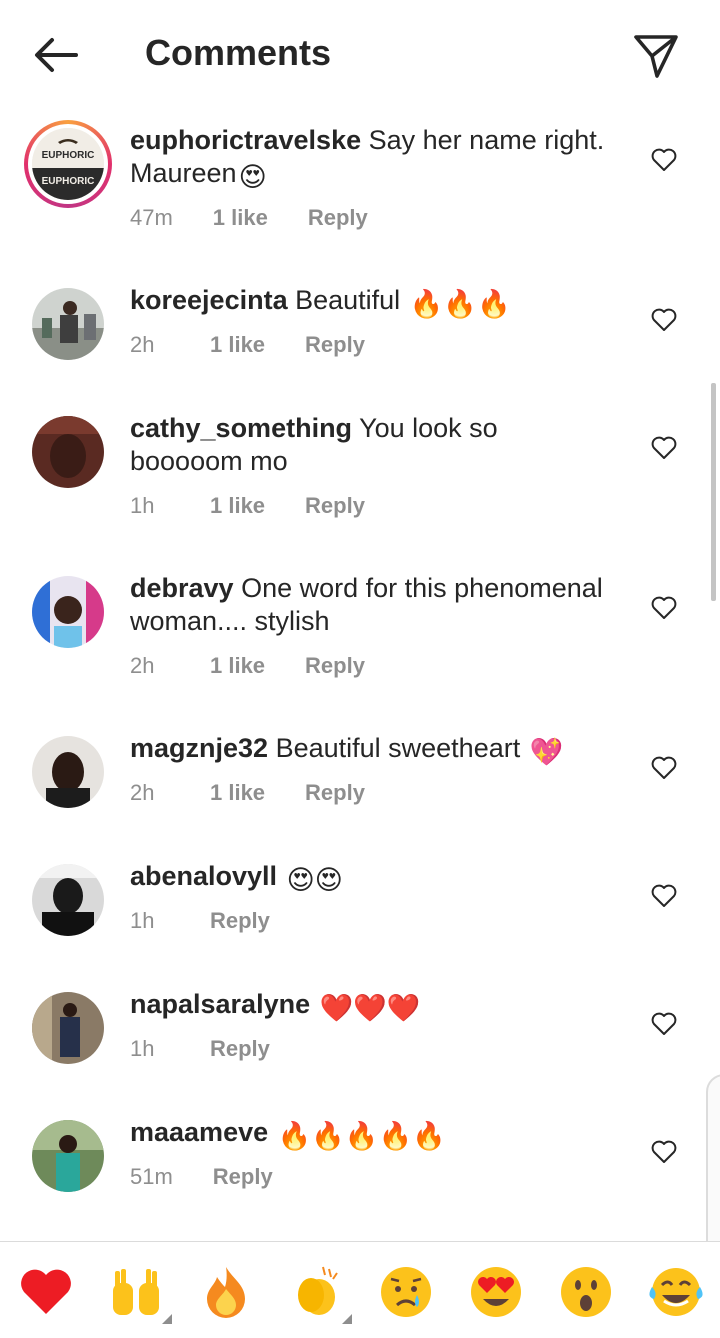 The width and height of the screenshot is (720, 1338). I want to click on clapping-hands-icon, so click(318, 1290).